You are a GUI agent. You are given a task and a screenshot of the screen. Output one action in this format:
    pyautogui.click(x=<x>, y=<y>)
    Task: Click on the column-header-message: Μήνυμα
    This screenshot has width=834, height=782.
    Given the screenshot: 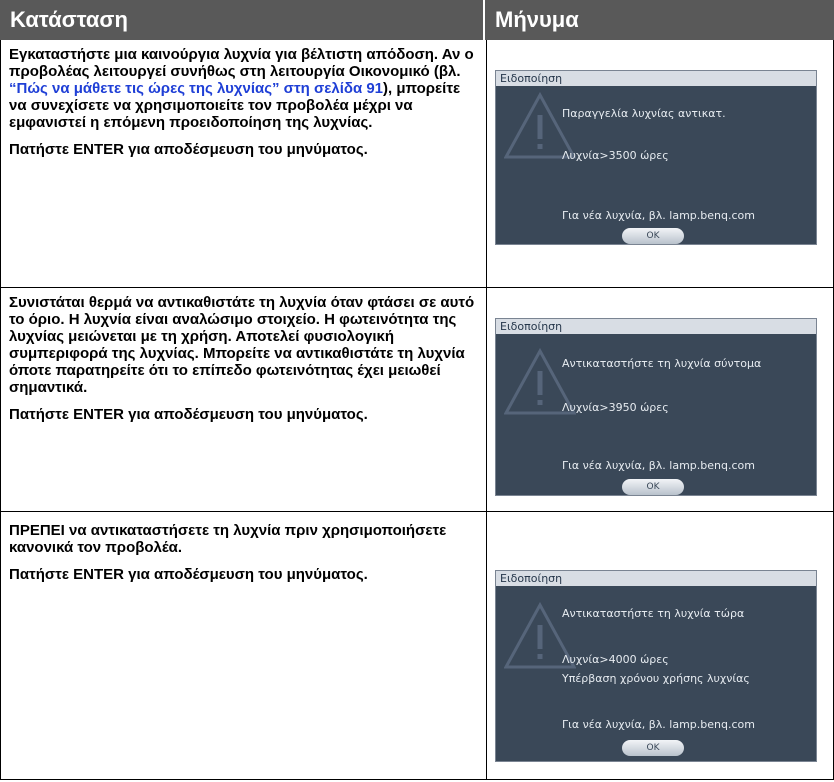 What is the action you would take?
    pyautogui.click(x=659, y=20)
    